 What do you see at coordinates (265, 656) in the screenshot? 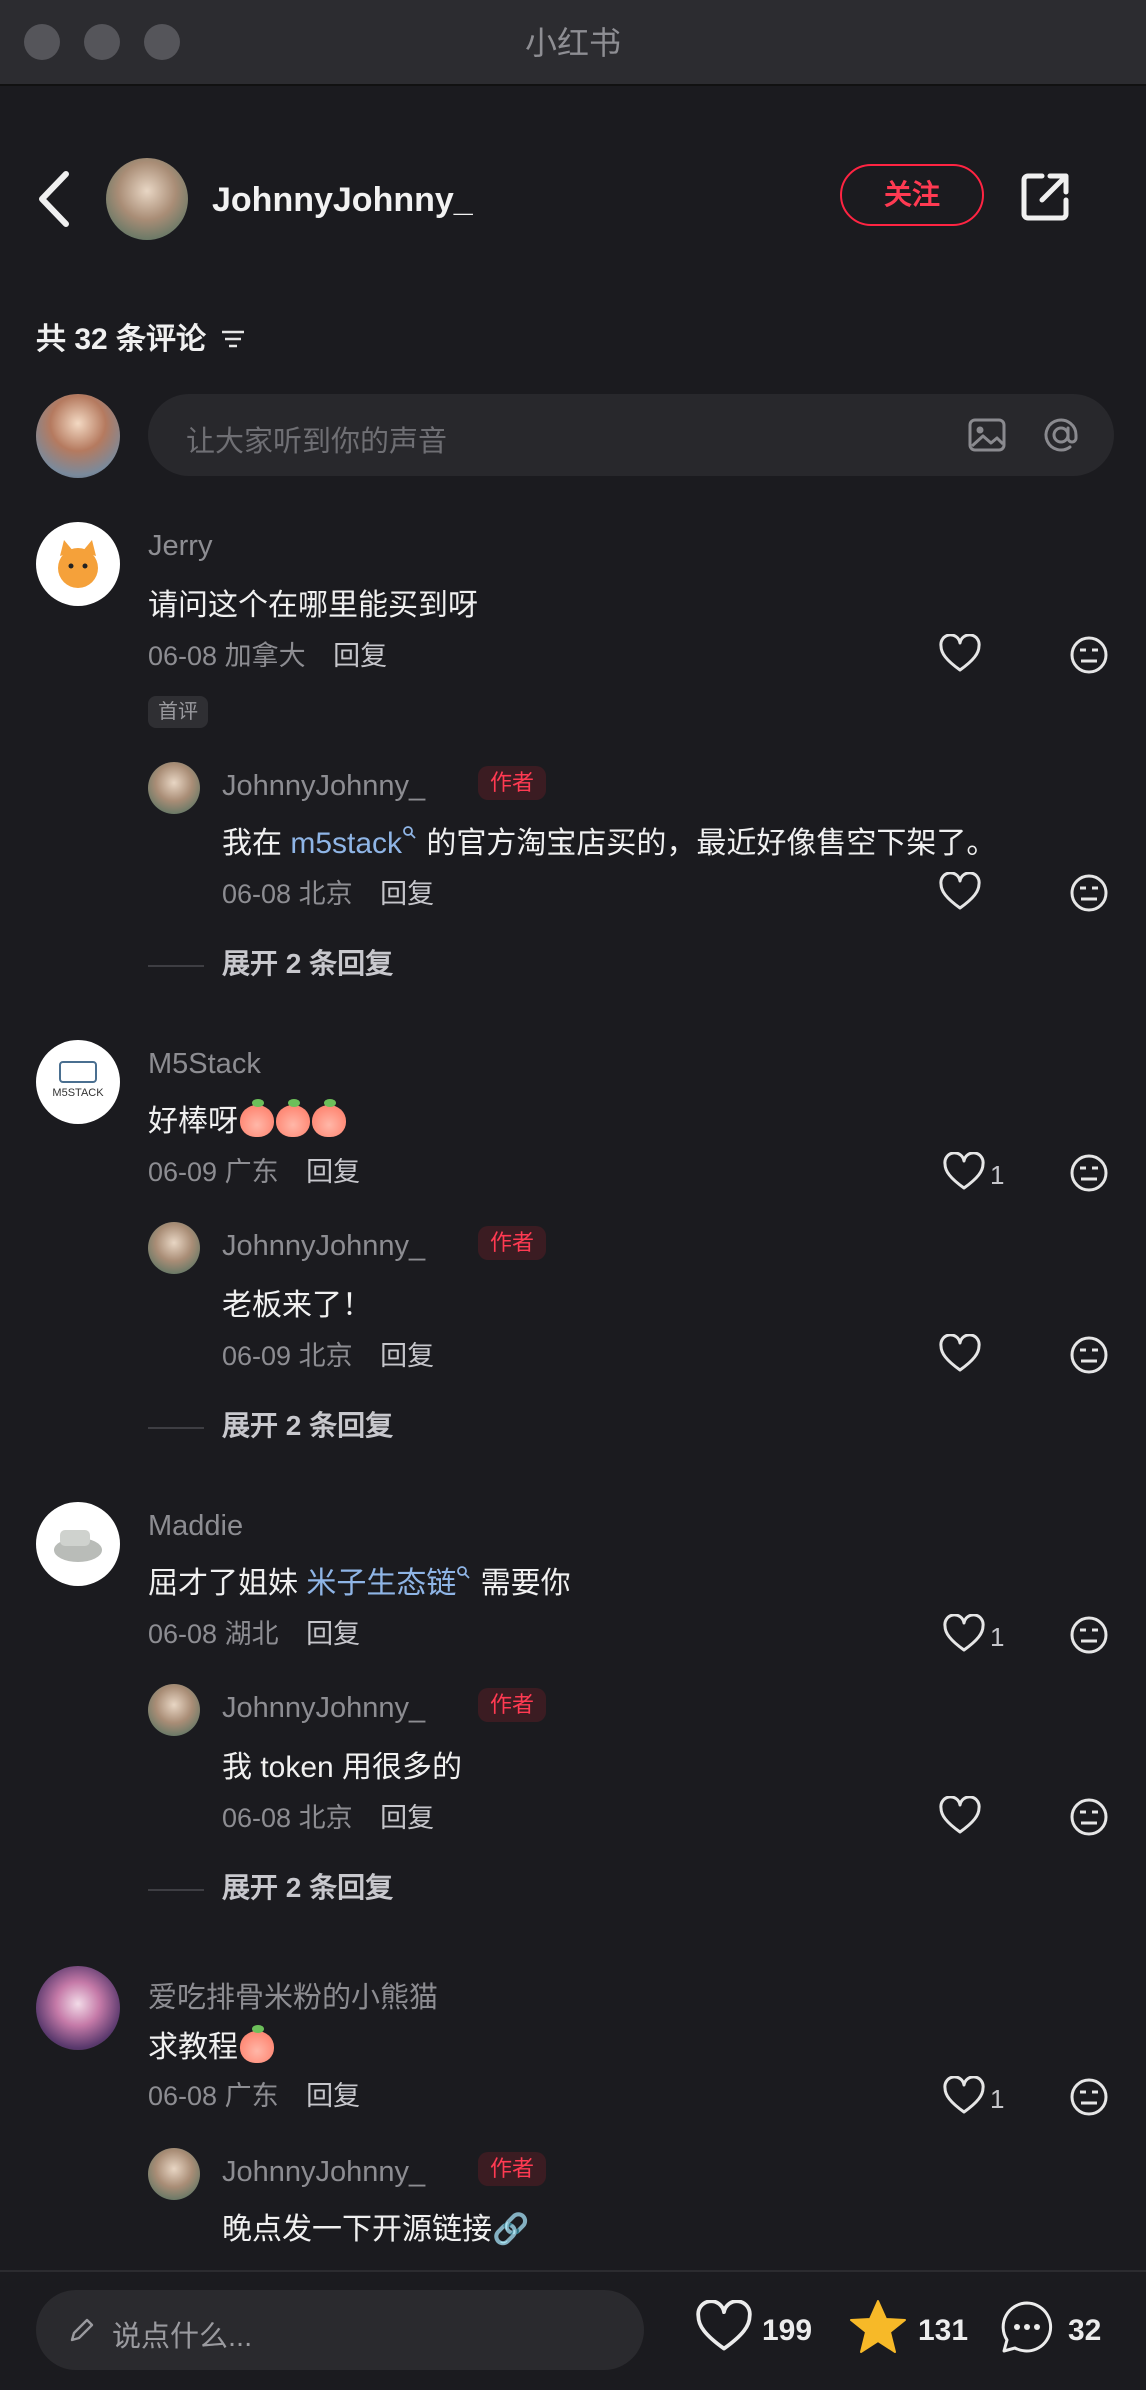
I see `comment-location: 加拿大` at bounding box center [265, 656].